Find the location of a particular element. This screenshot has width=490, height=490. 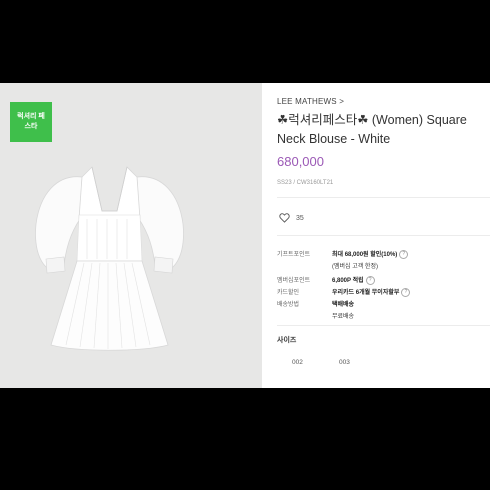

row-note: 무료배송 is located at coordinates (343, 317).